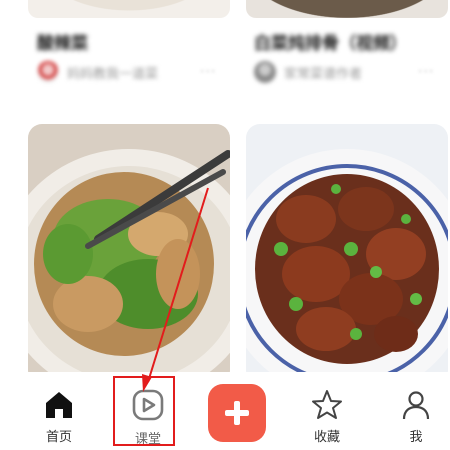  I want to click on home-icon, so click(59, 405).